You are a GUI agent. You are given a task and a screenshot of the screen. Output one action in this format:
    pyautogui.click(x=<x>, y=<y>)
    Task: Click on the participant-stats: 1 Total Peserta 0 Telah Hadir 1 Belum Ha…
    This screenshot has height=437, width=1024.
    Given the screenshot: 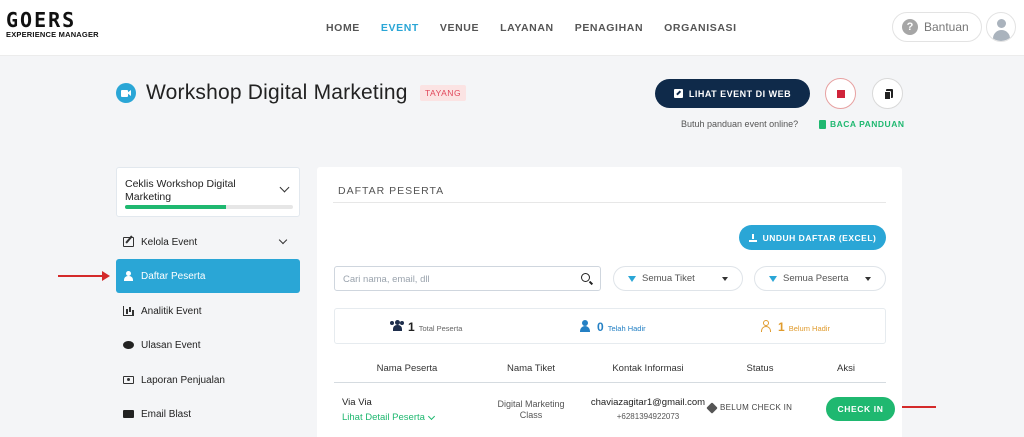 What is the action you would take?
    pyautogui.click(x=610, y=326)
    